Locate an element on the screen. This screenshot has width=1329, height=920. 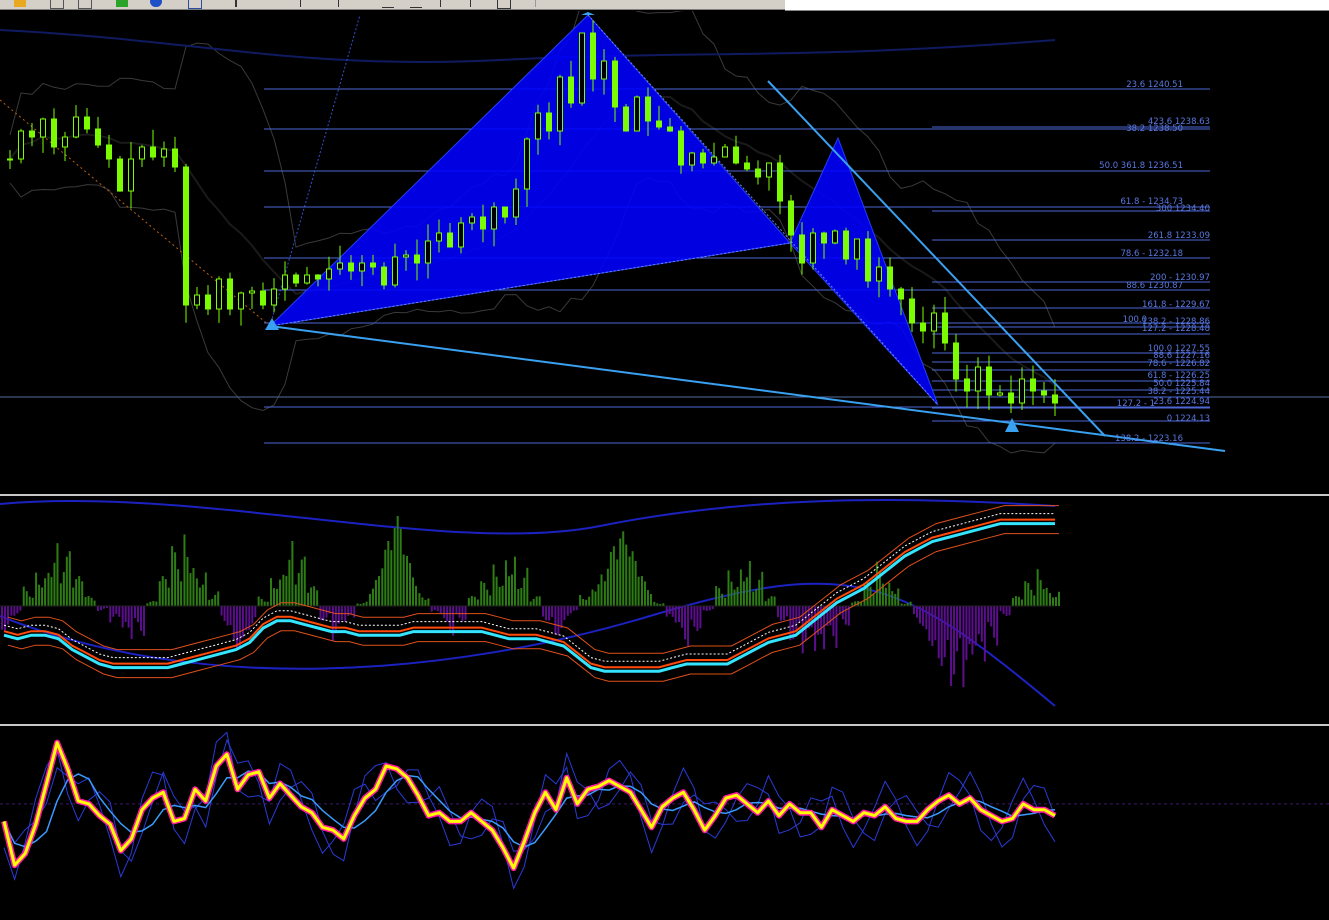
grid-icon is located at coordinates (57, 4).